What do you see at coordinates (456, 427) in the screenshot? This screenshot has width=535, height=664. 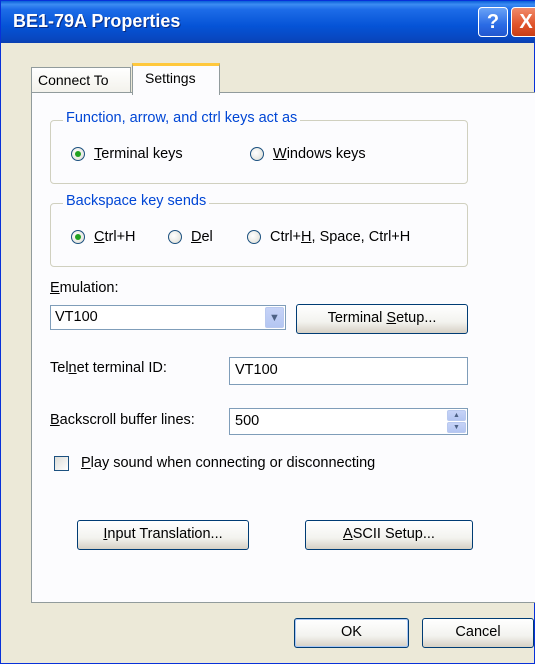 I see `spin-down-icon: ▼` at bounding box center [456, 427].